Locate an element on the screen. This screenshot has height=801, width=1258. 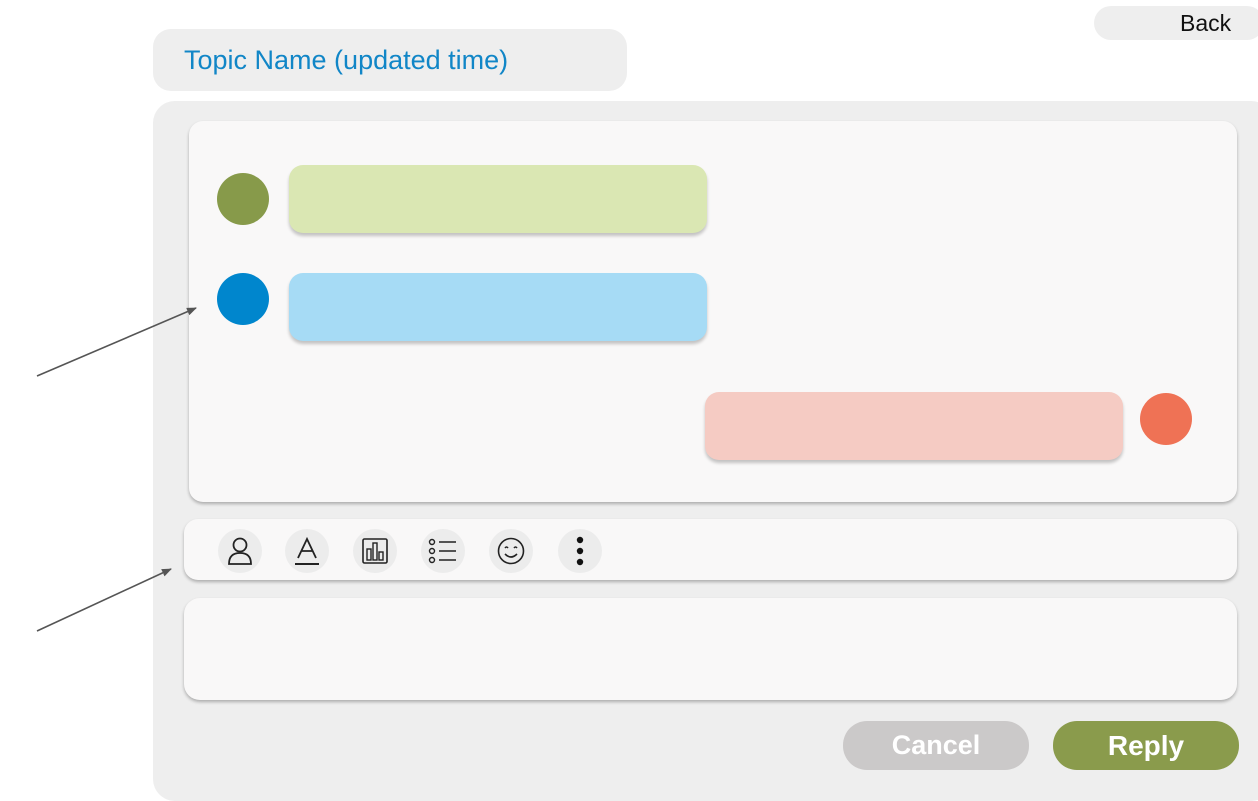
more-vertical-icon is located at coordinates (580, 551).